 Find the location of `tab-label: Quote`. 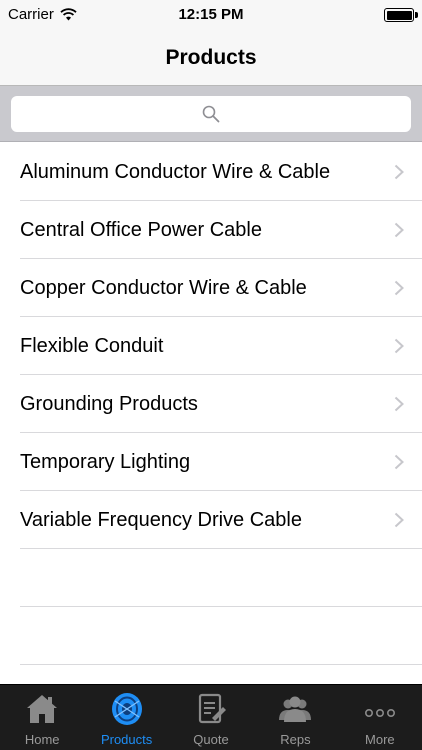

tab-label: Quote is located at coordinates (211, 739).